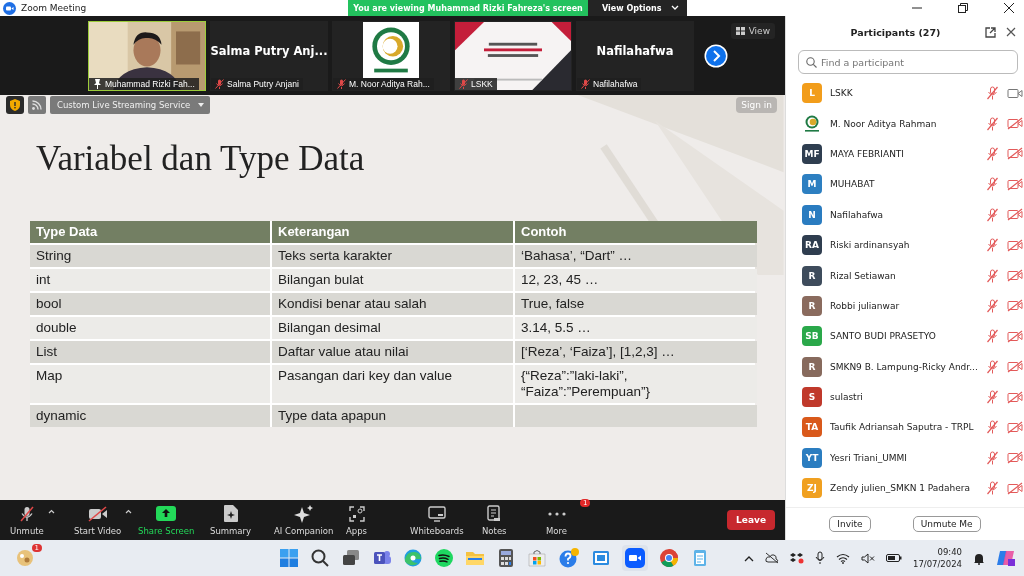 This screenshot has width=1024, height=576. I want to click on next-page-icon, so click(716, 55).